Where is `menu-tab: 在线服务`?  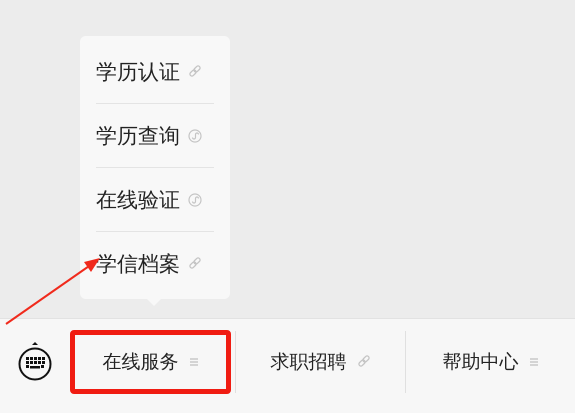 menu-tab: 在线服务 is located at coordinates (150, 362).